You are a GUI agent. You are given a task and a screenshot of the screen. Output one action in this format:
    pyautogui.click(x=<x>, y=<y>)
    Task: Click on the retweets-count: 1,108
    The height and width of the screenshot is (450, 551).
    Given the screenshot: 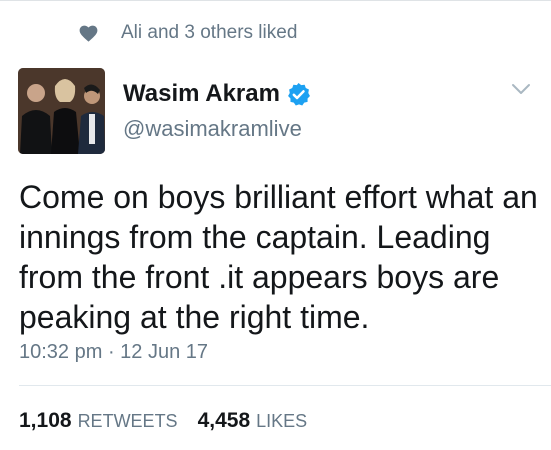 What is the action you would take?
    pyautogui.click(x=45, y=420)
    